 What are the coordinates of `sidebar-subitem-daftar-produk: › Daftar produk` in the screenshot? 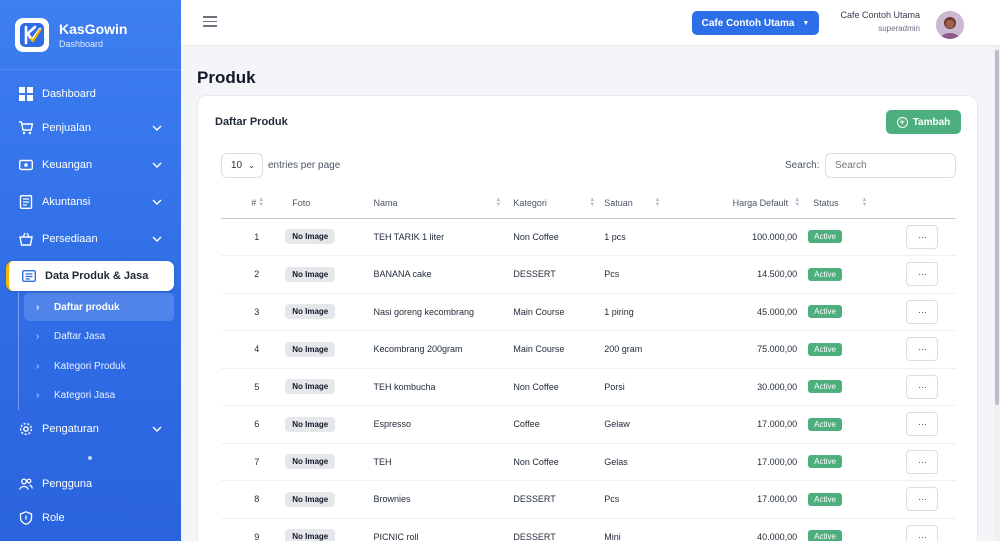 It's located at (99, 307).